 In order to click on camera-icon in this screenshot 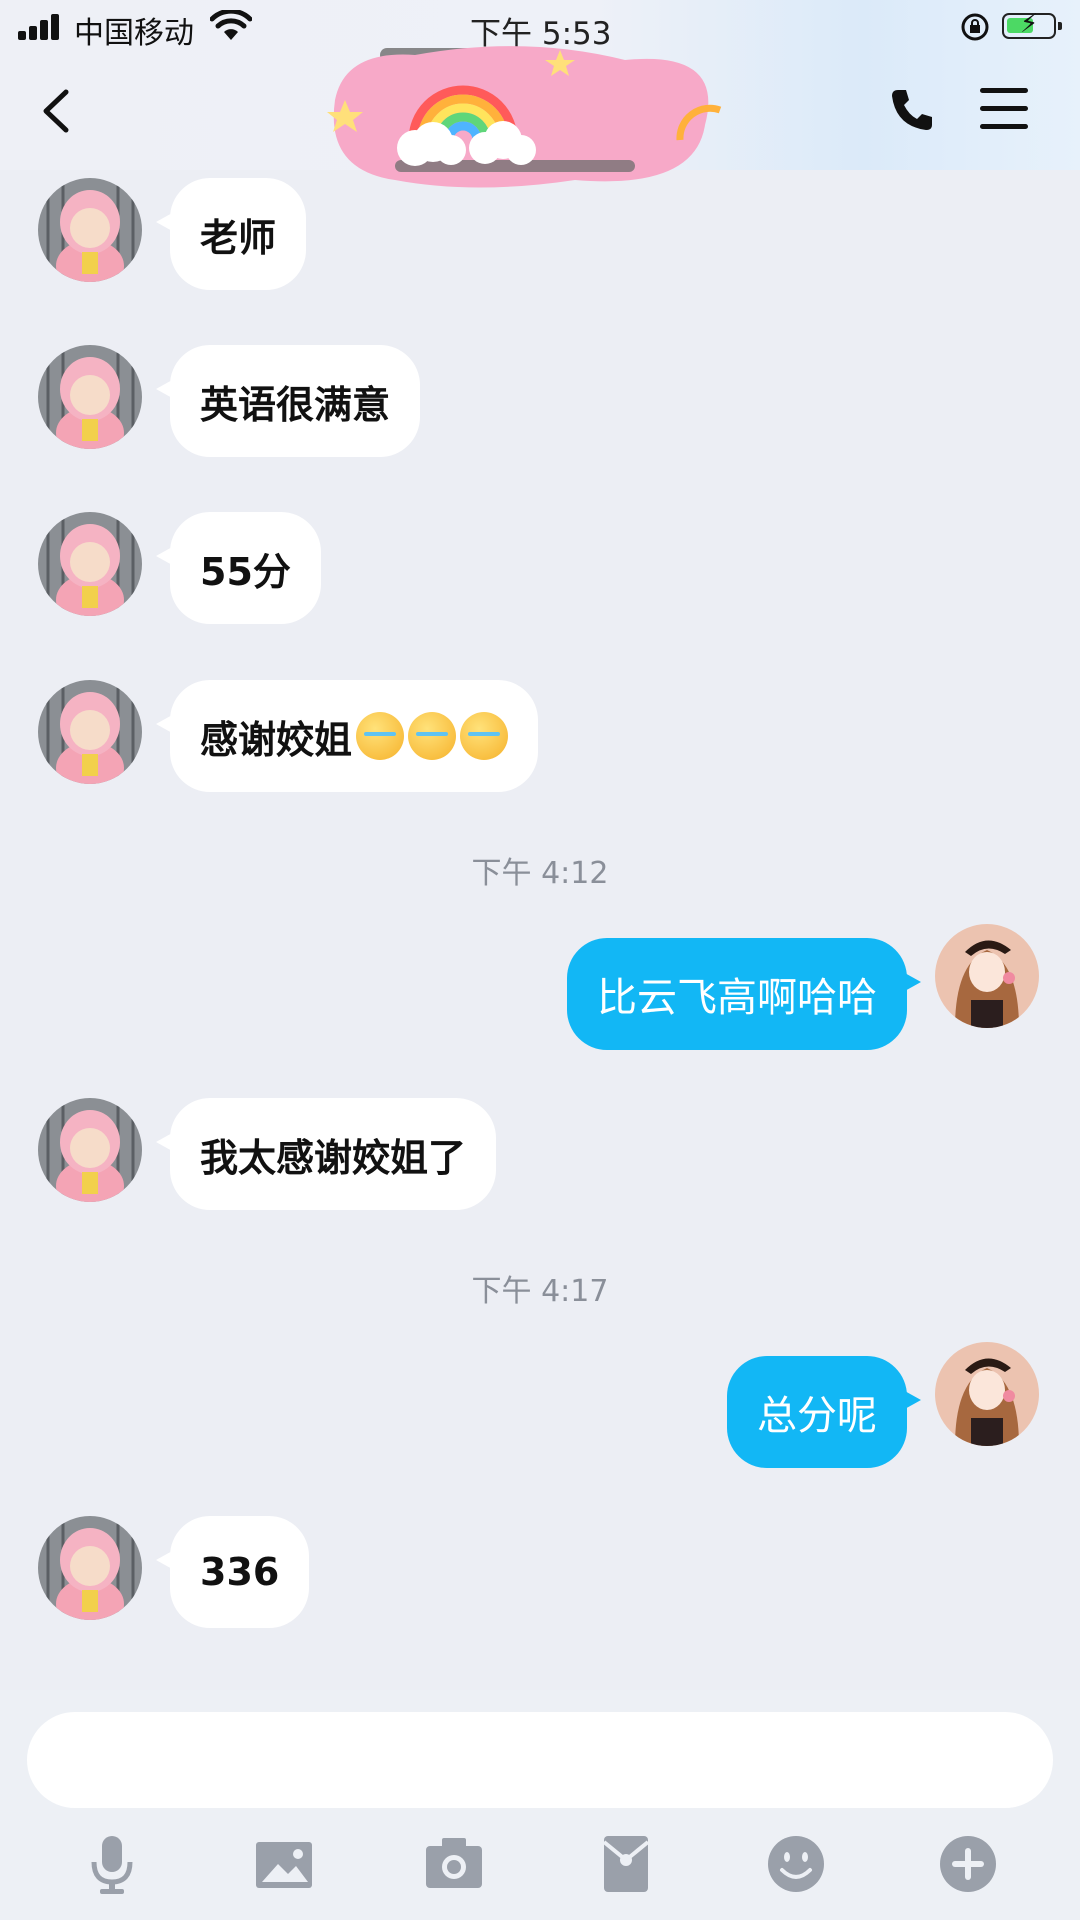, I will do `click(454, 1864)`.